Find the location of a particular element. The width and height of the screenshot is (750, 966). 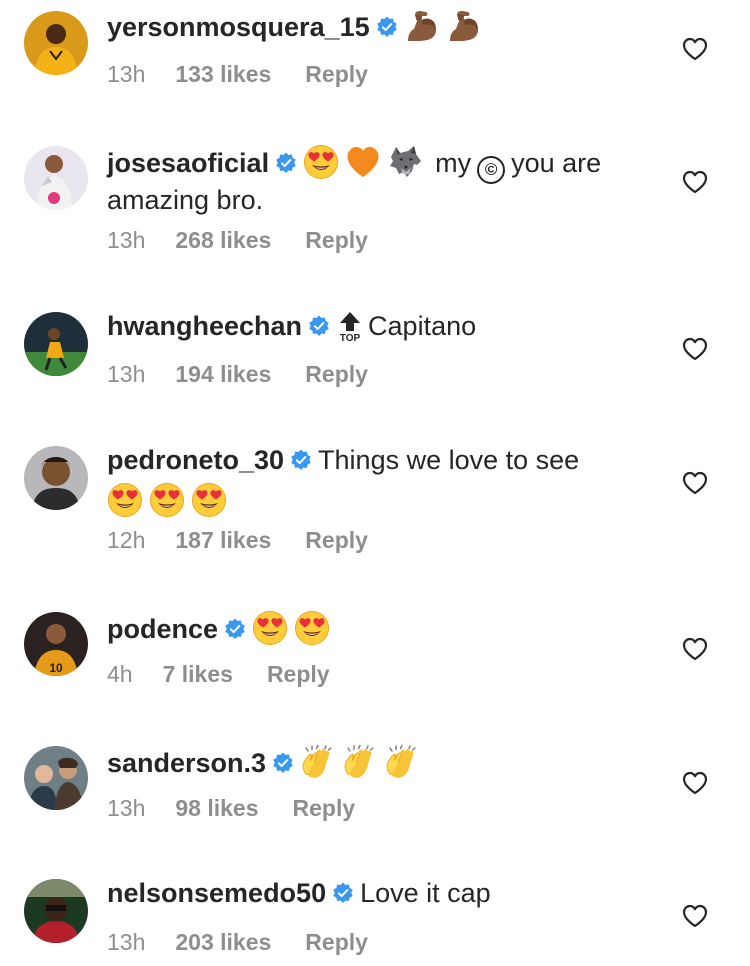

username-link: sanderson.3 is located at coordinates (186, 763).